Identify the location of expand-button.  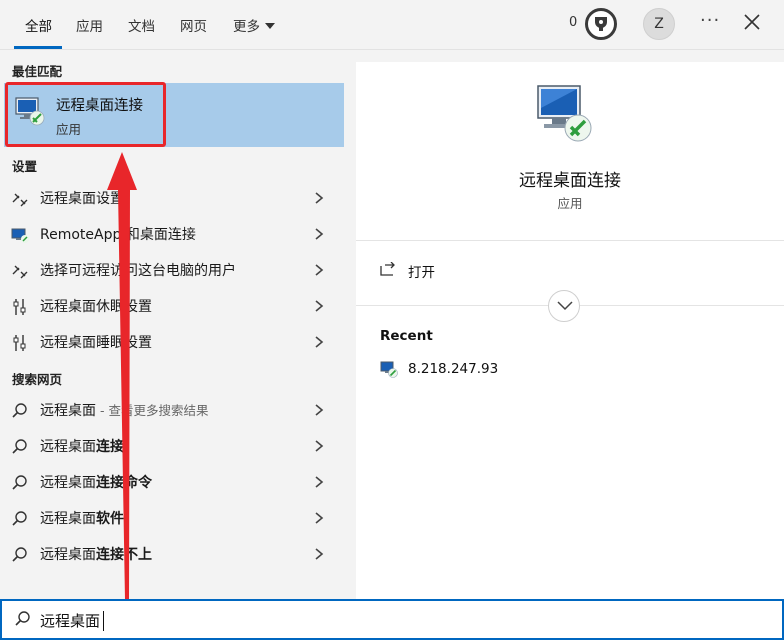
(564, 306).